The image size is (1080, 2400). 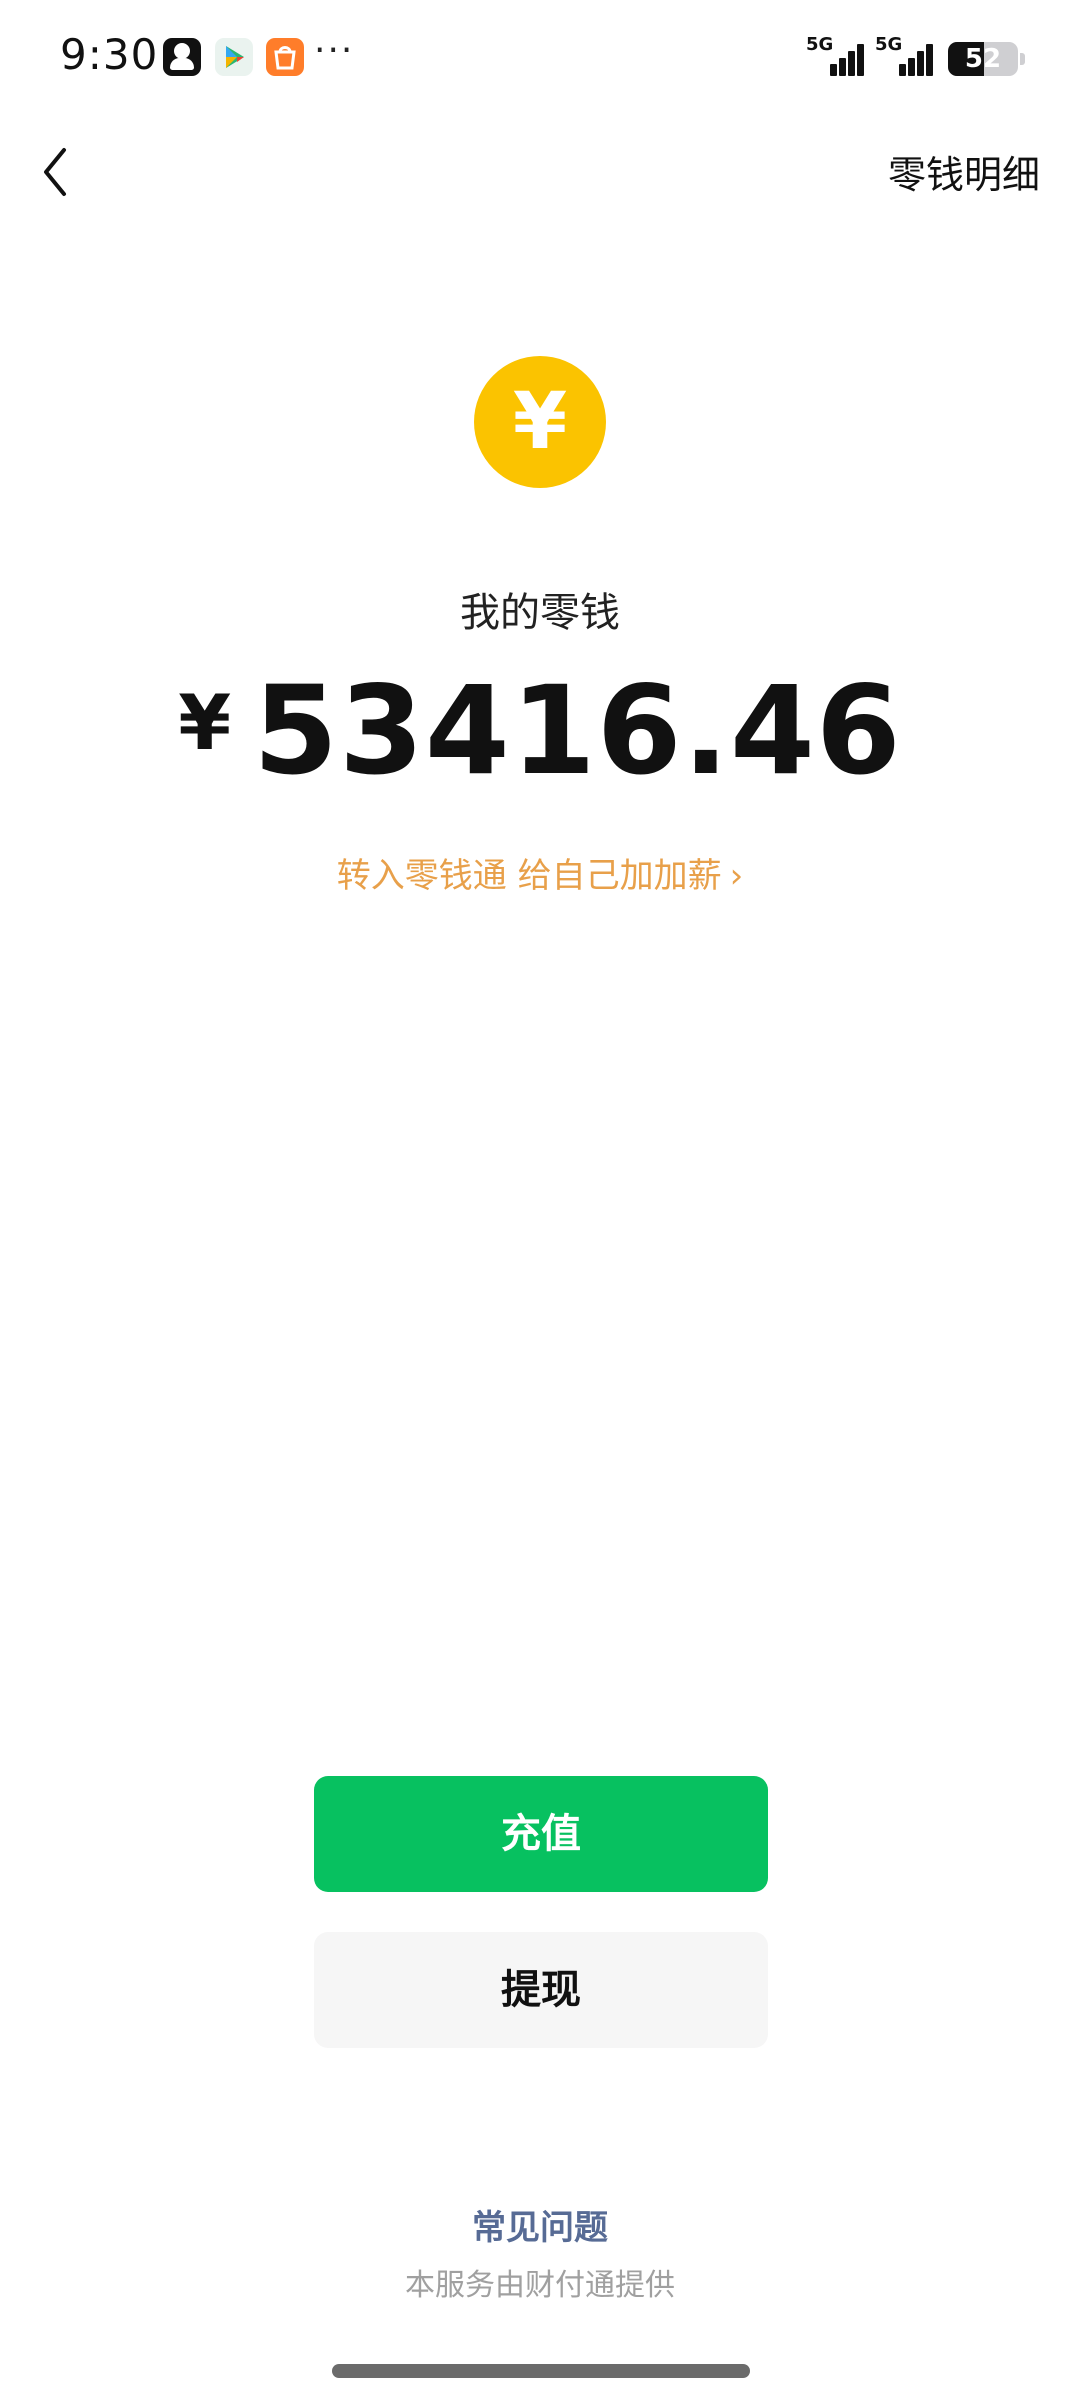 What do you see at coordinates (964, 171) in the screenshot?
I see `wallet-detail-link: 零钱明细` at bounding box center [964, 171].